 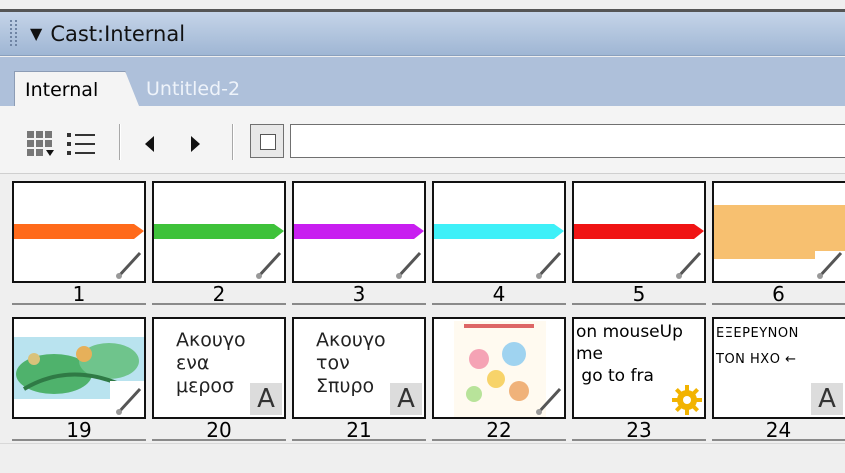 What do you see at coordinates (211, 363) in the screenshot?
I see `text-preview: Ακουγο ενα μεροσ` at bounding box center [211, 363].